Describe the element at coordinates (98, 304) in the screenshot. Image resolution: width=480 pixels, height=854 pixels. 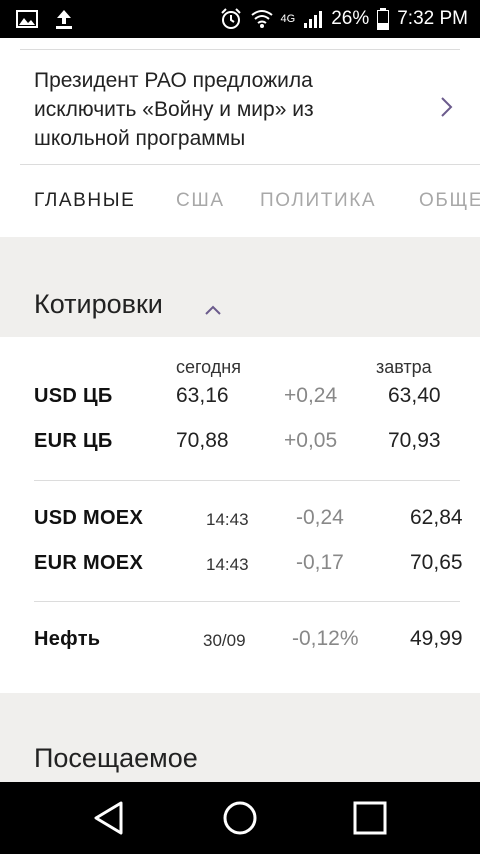
I see `section-title-quotes: Котировки` at that location.